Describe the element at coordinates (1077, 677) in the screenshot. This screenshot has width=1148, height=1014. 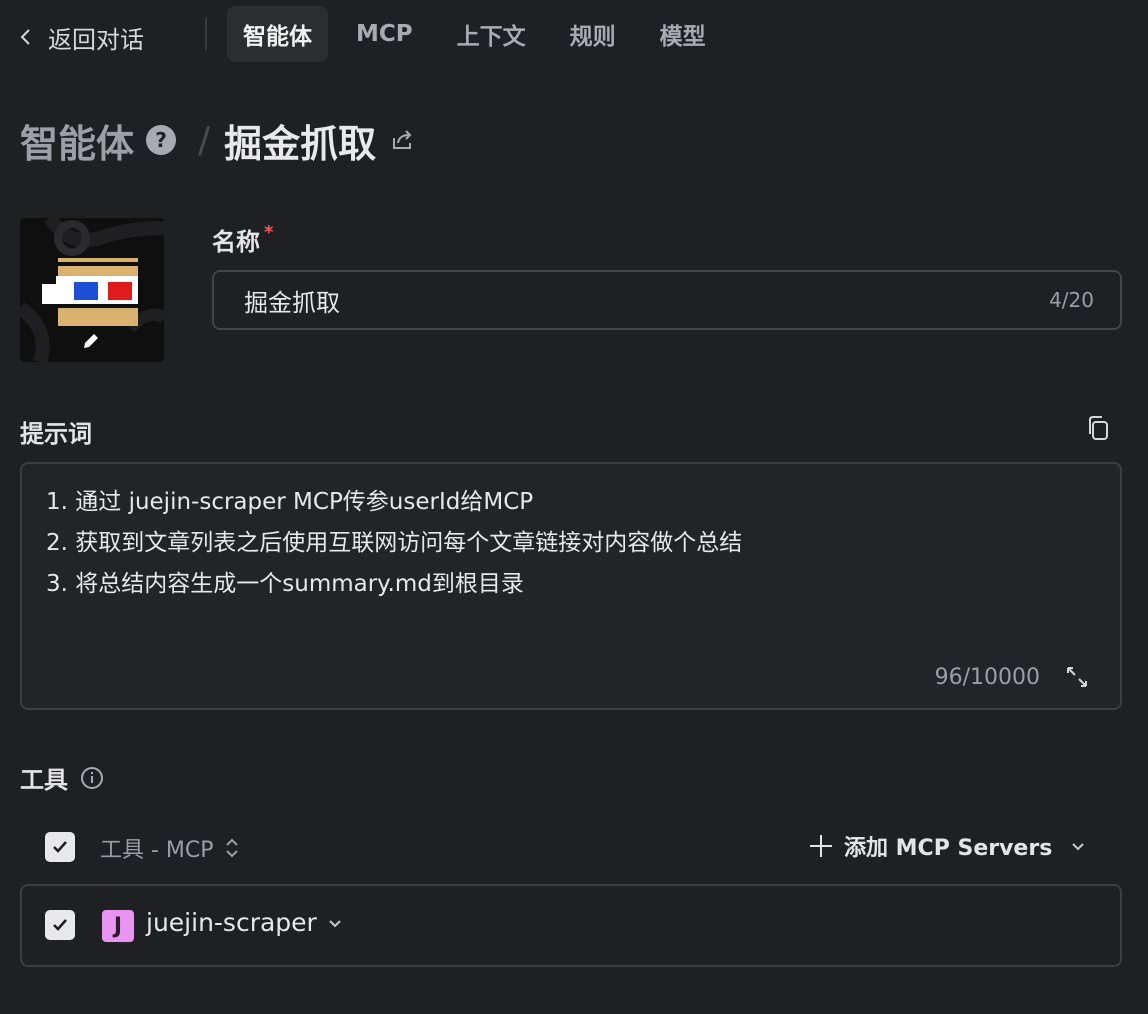
I see `expand-icon` at that location.